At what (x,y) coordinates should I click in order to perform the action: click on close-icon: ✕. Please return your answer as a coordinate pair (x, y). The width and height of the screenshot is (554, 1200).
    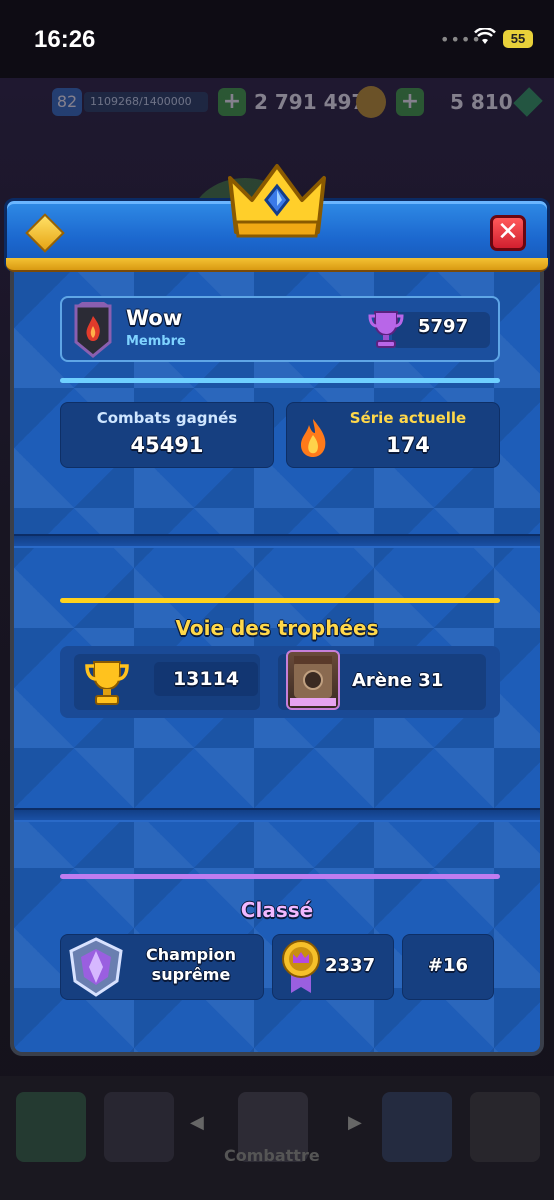
    Looking at the image, I should click on (508, 232).